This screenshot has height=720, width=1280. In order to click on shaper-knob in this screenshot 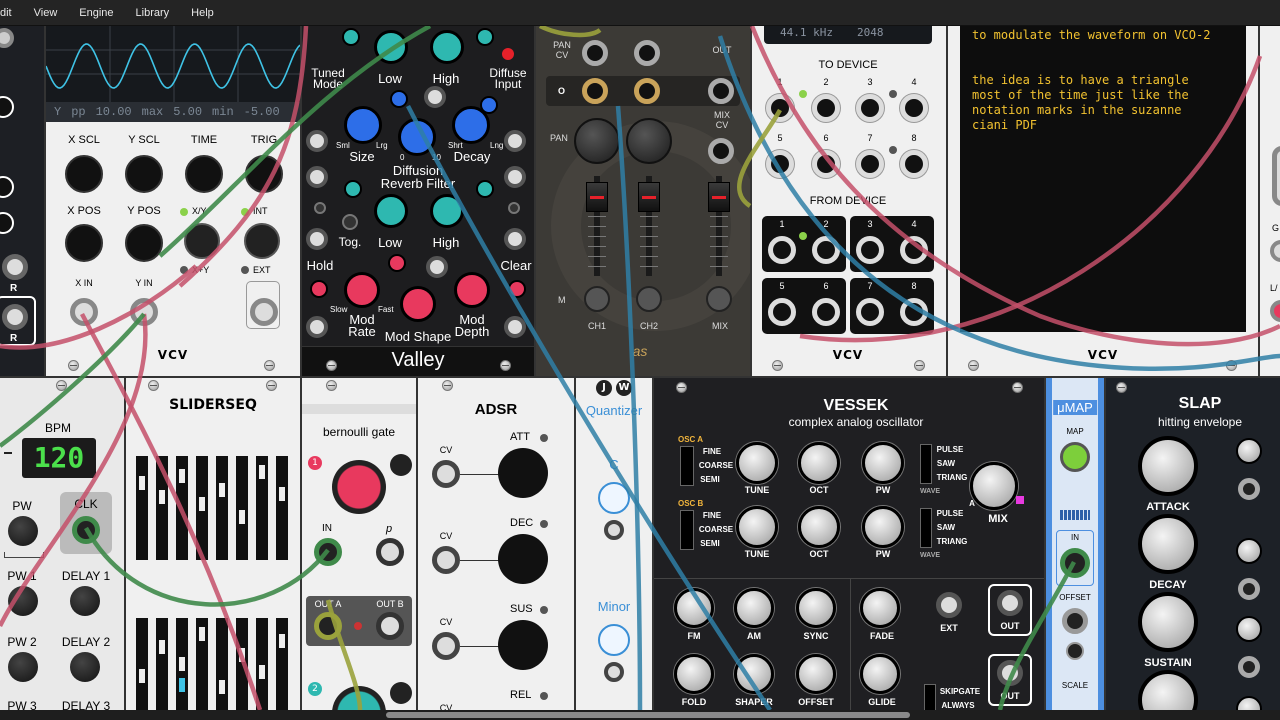, I will do `click(754, 674)`.